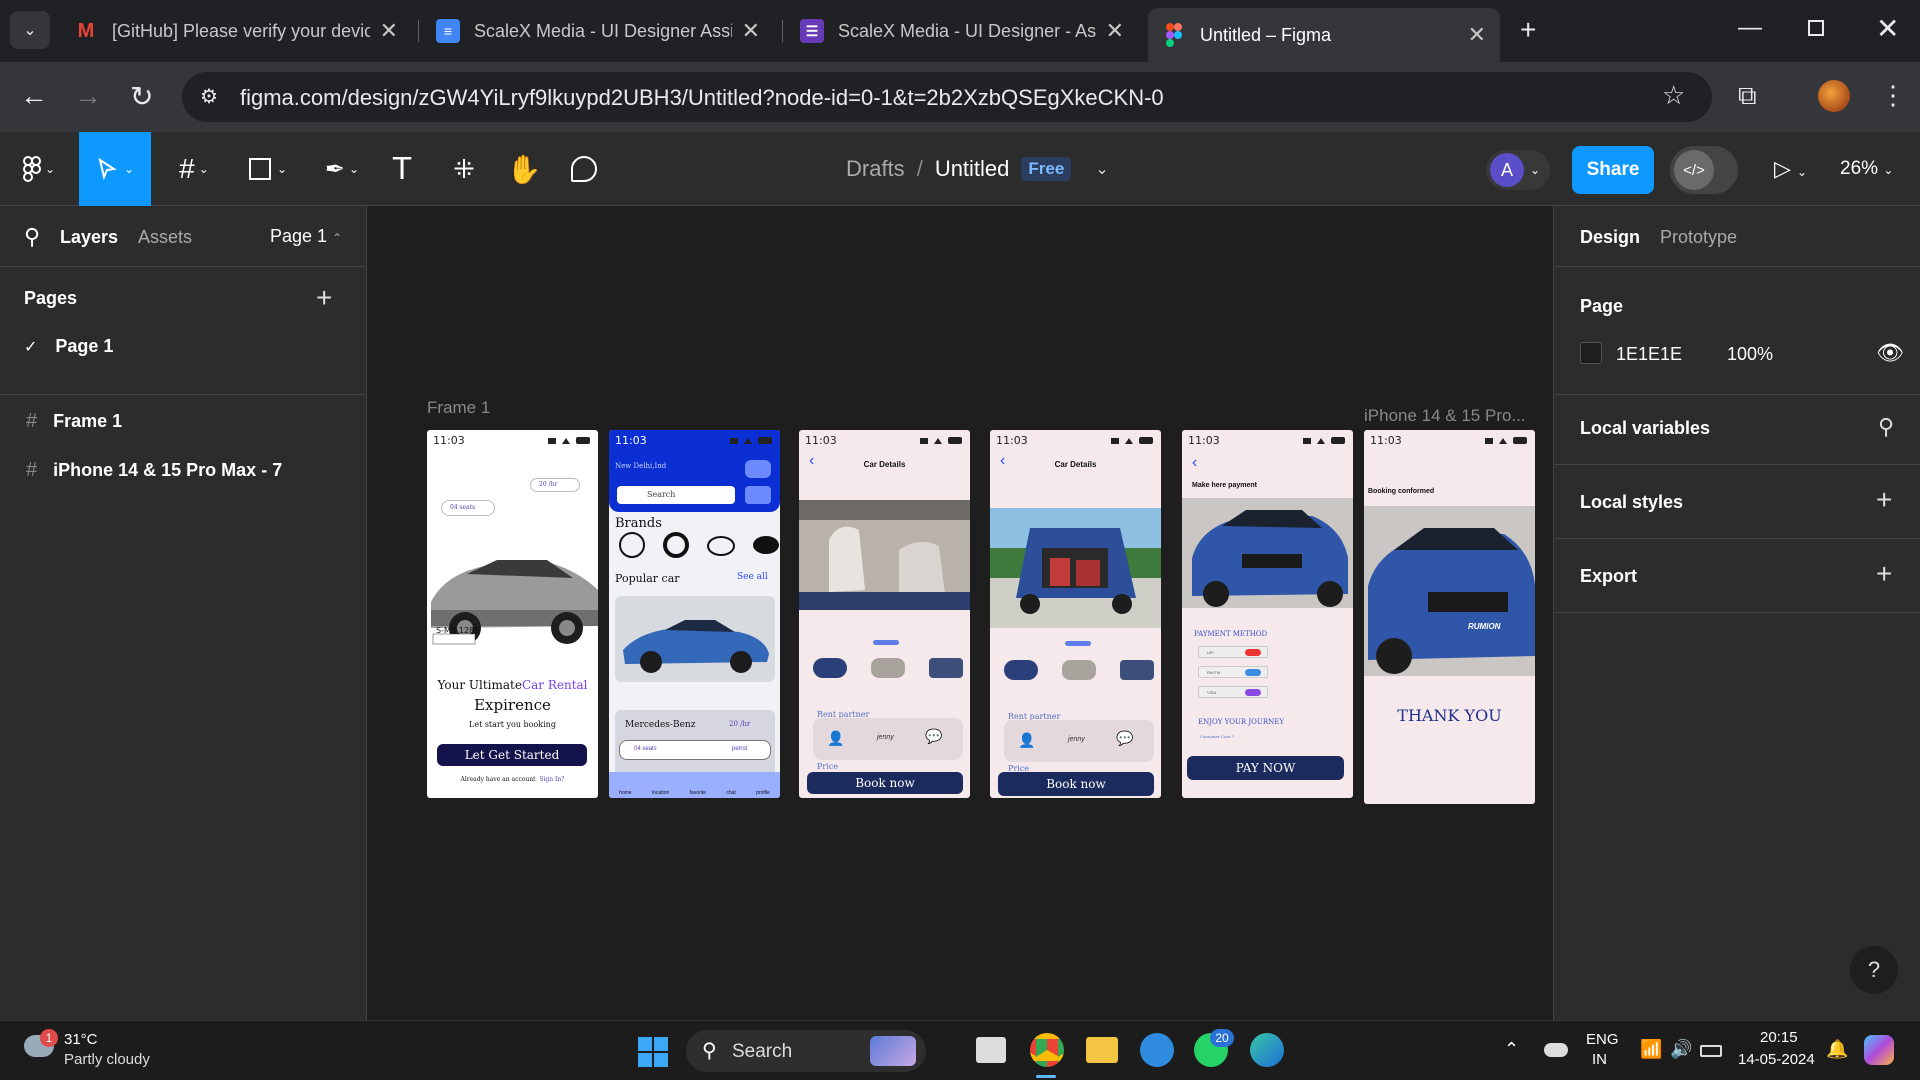 The width and height of the screenshot is (1920, 1080). What do you see at coordinates (165, 237) in the screenshot?
I see `tab-assets: Assets` at bounding box center [165, 237].